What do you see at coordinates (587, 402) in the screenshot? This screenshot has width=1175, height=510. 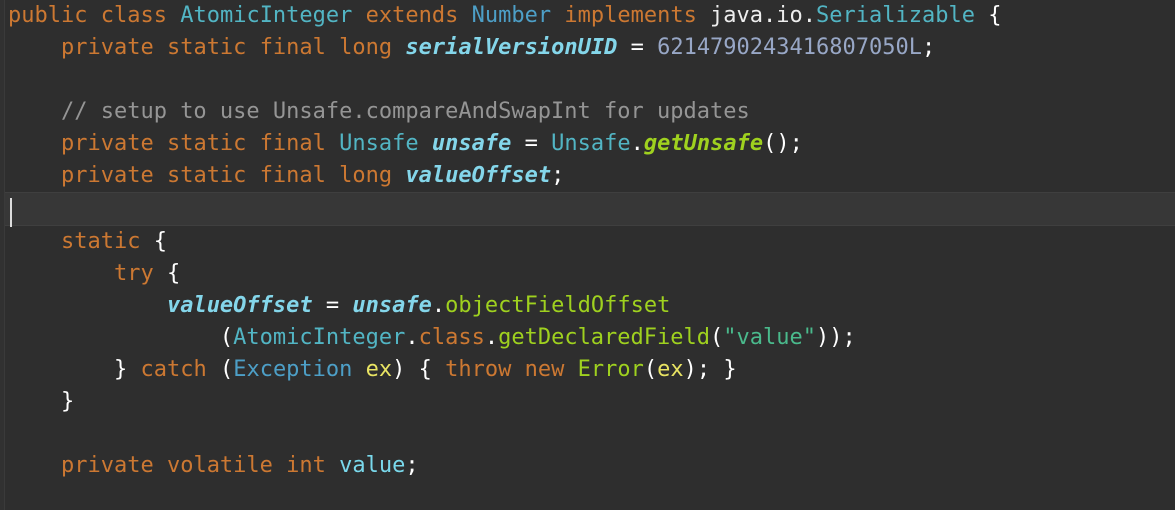 I see `code-line: }` at bounding box center [587, 402].